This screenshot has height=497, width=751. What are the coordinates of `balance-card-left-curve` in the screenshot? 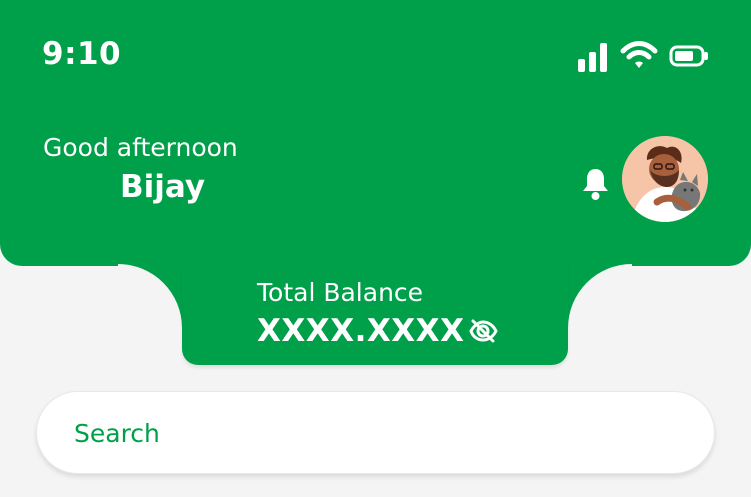 It's located at (150, 296).